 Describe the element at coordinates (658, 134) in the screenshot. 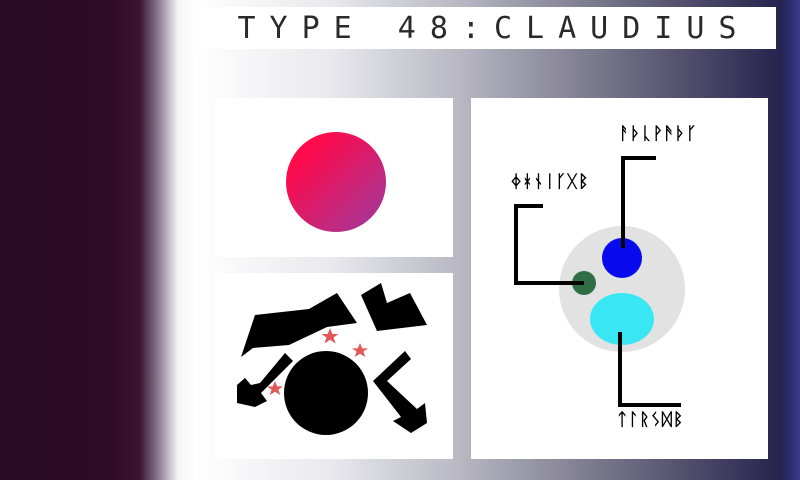

I see `rune-label-top: ᚨᚦᚳᚹᚫᚦᚴ` at that location.